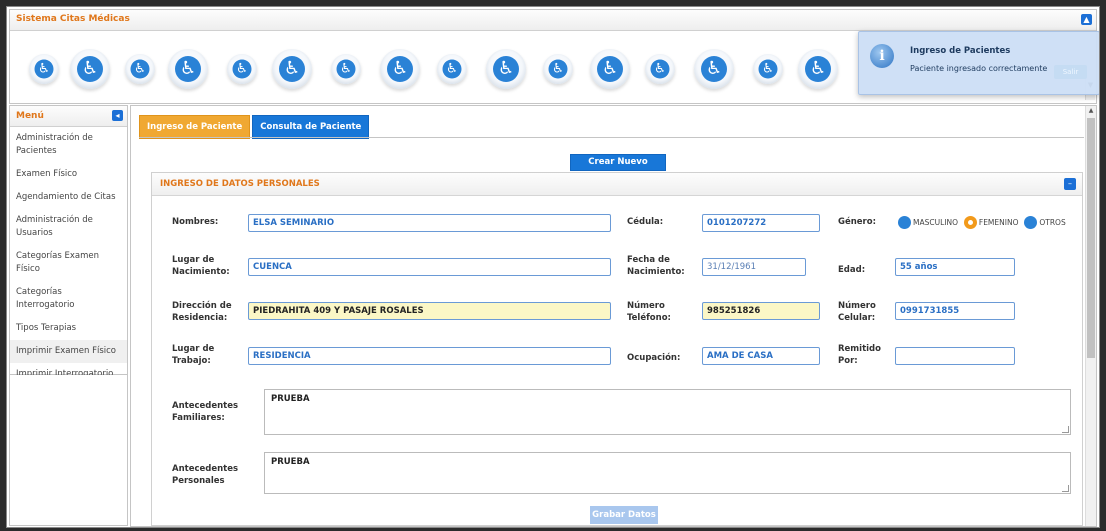 This screenshot has width=1106, height=531. I want to click on header-collapse-button: ▲, so click(1086, 19).